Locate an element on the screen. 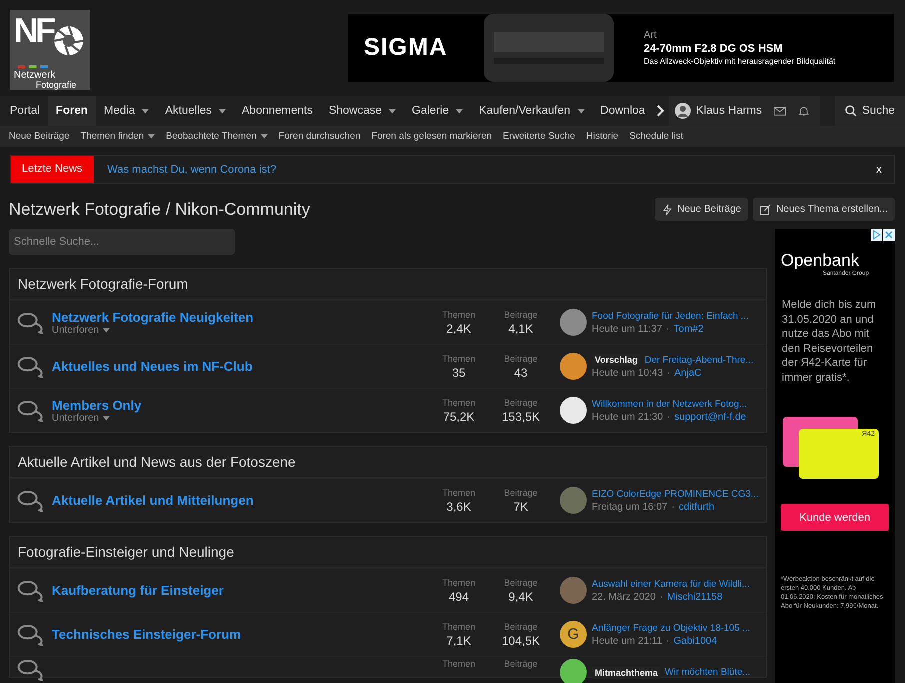  ad-tagline: Das Allzweck-Objektiv mit herausragender Bildqualität is located at coordinates (740, 61).